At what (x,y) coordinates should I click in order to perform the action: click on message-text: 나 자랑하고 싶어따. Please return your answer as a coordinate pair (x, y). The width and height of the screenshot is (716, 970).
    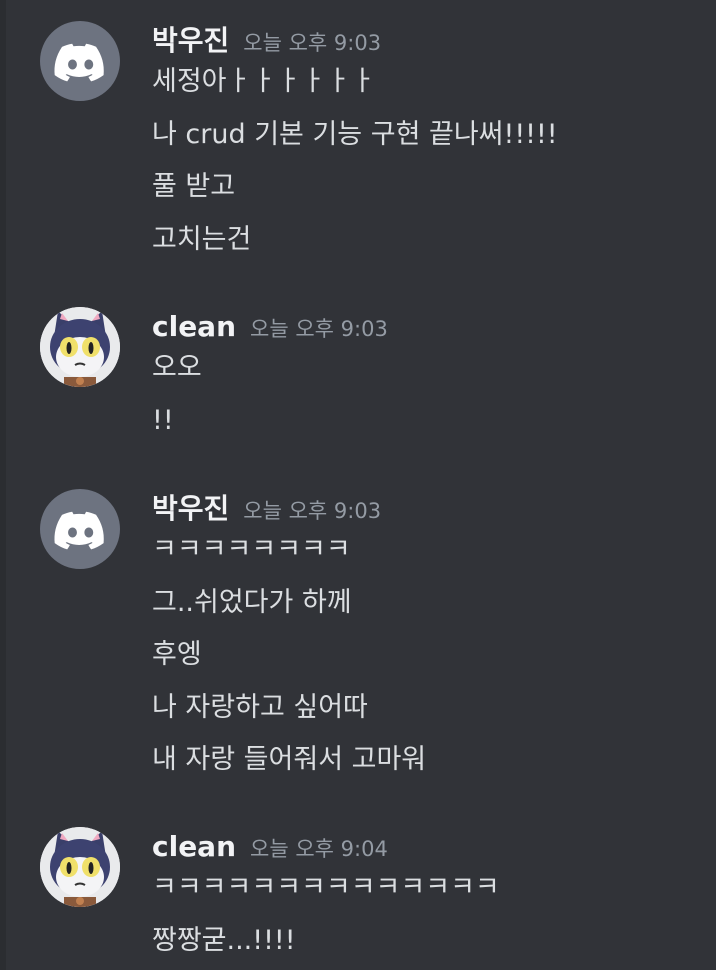
    Looking at the image, I should click on (260, 708).